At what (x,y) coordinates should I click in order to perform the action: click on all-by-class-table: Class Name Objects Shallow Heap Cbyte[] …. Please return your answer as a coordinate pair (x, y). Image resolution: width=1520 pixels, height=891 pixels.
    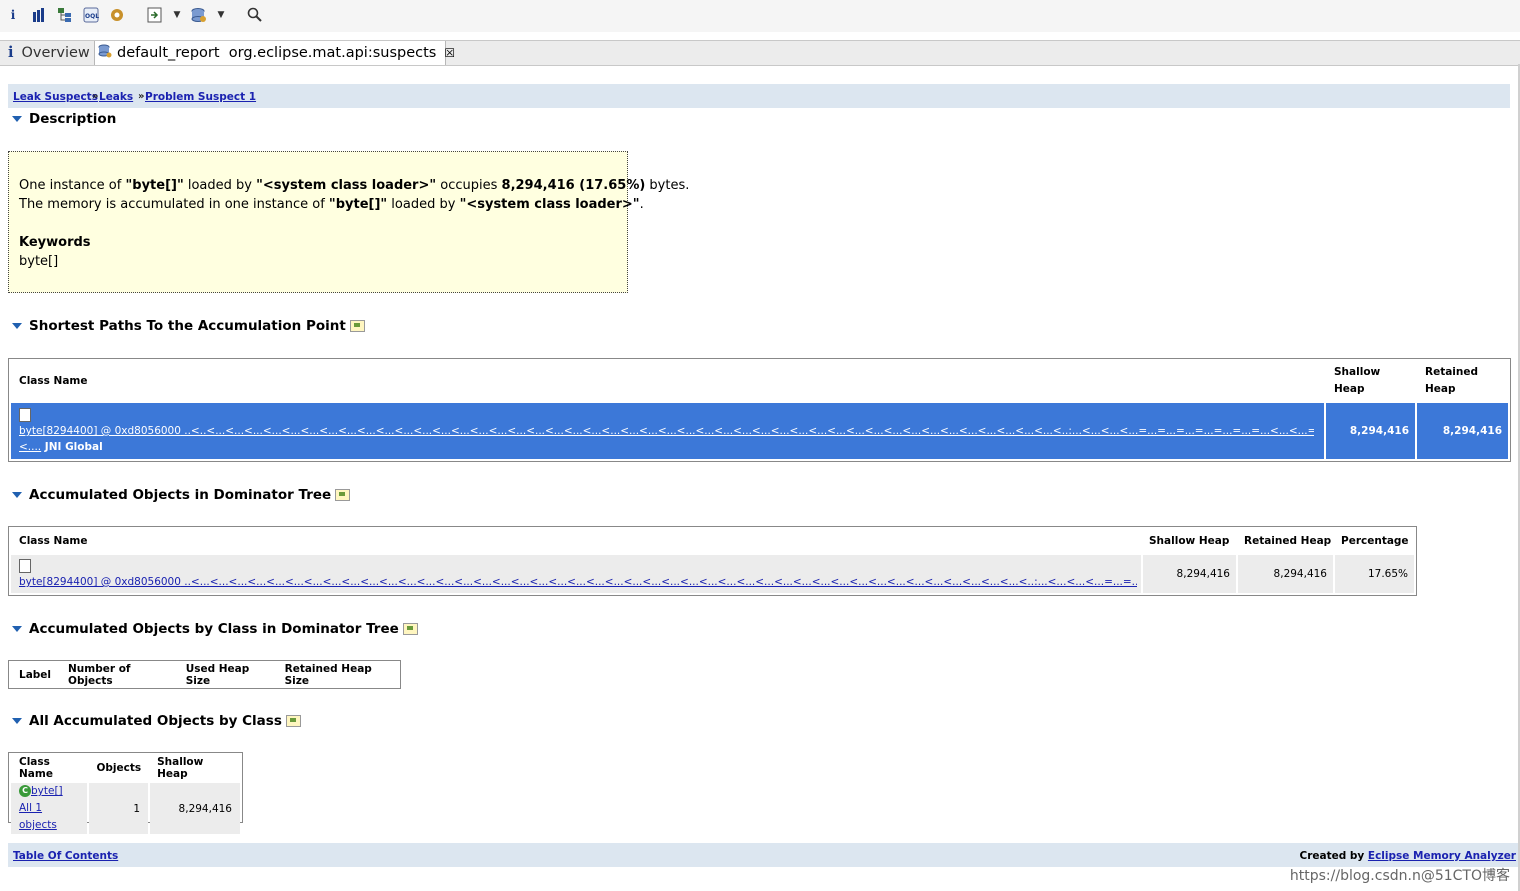
    Looking at the image, I should click on (125, 793).